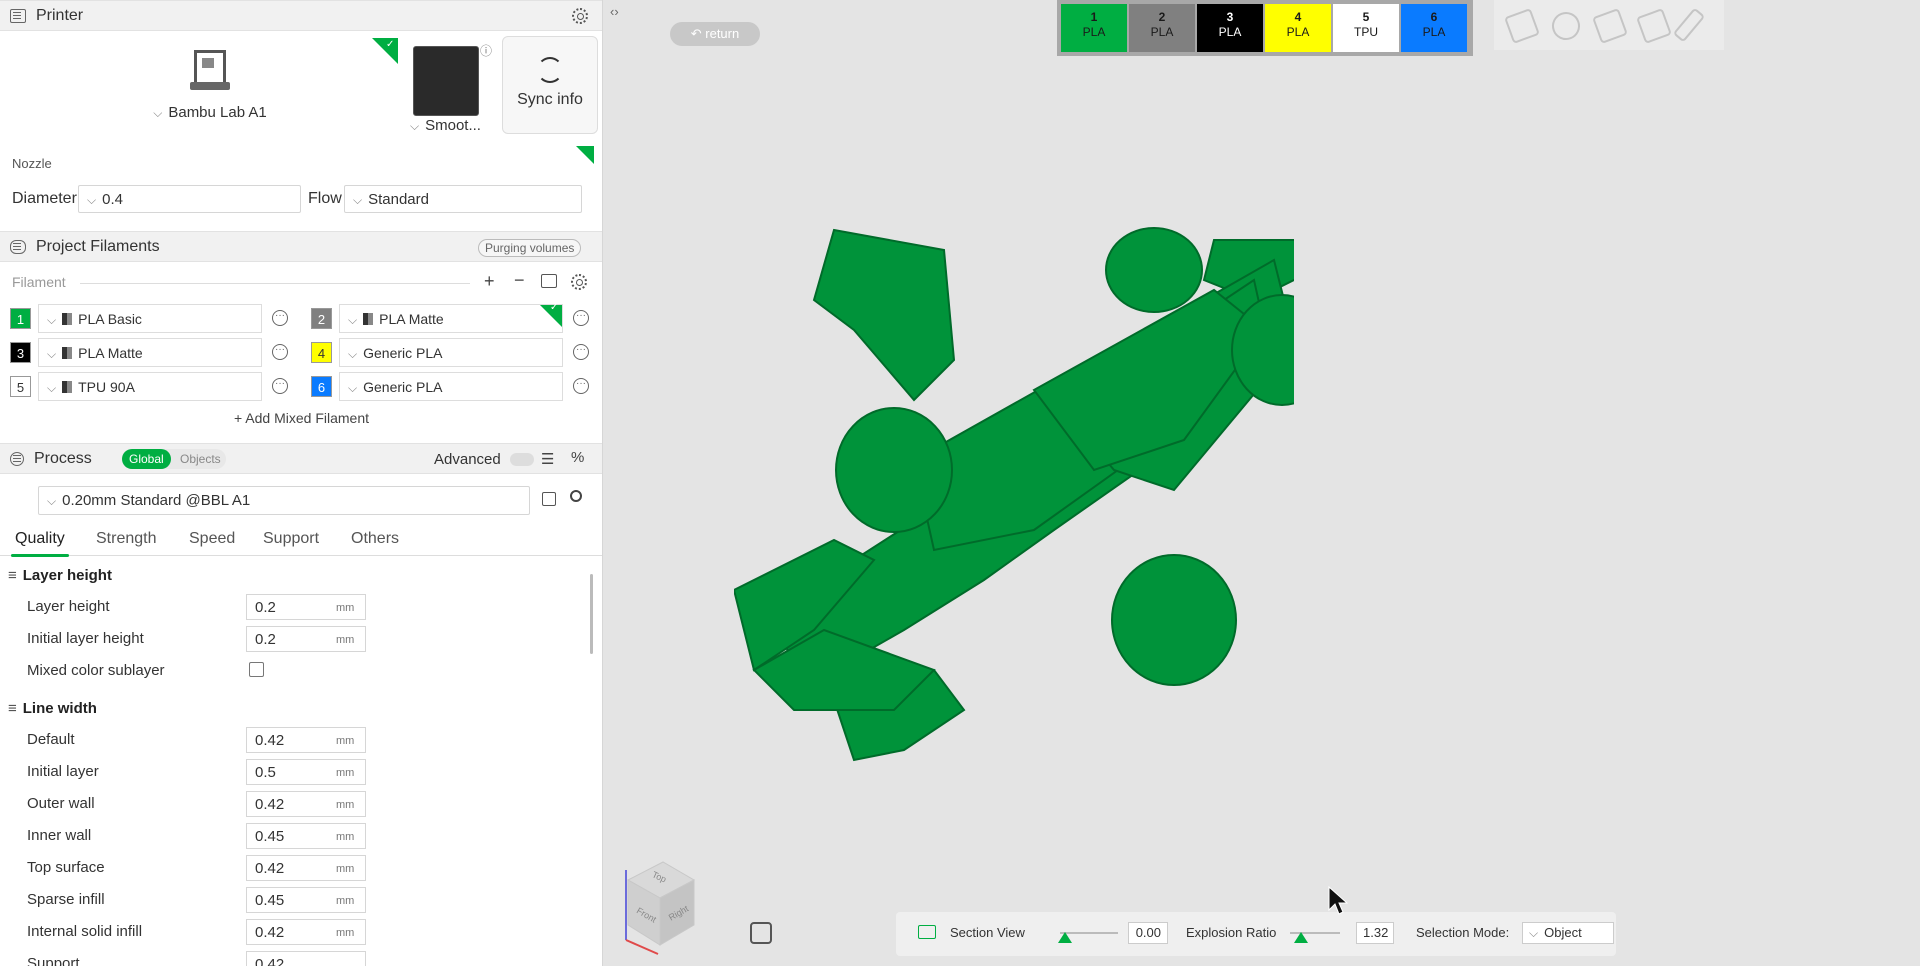  What do you see at coordinates (1162, 17) in the screenshot?
I see `swatch-number: 2` at bounding box center [1162, 17].